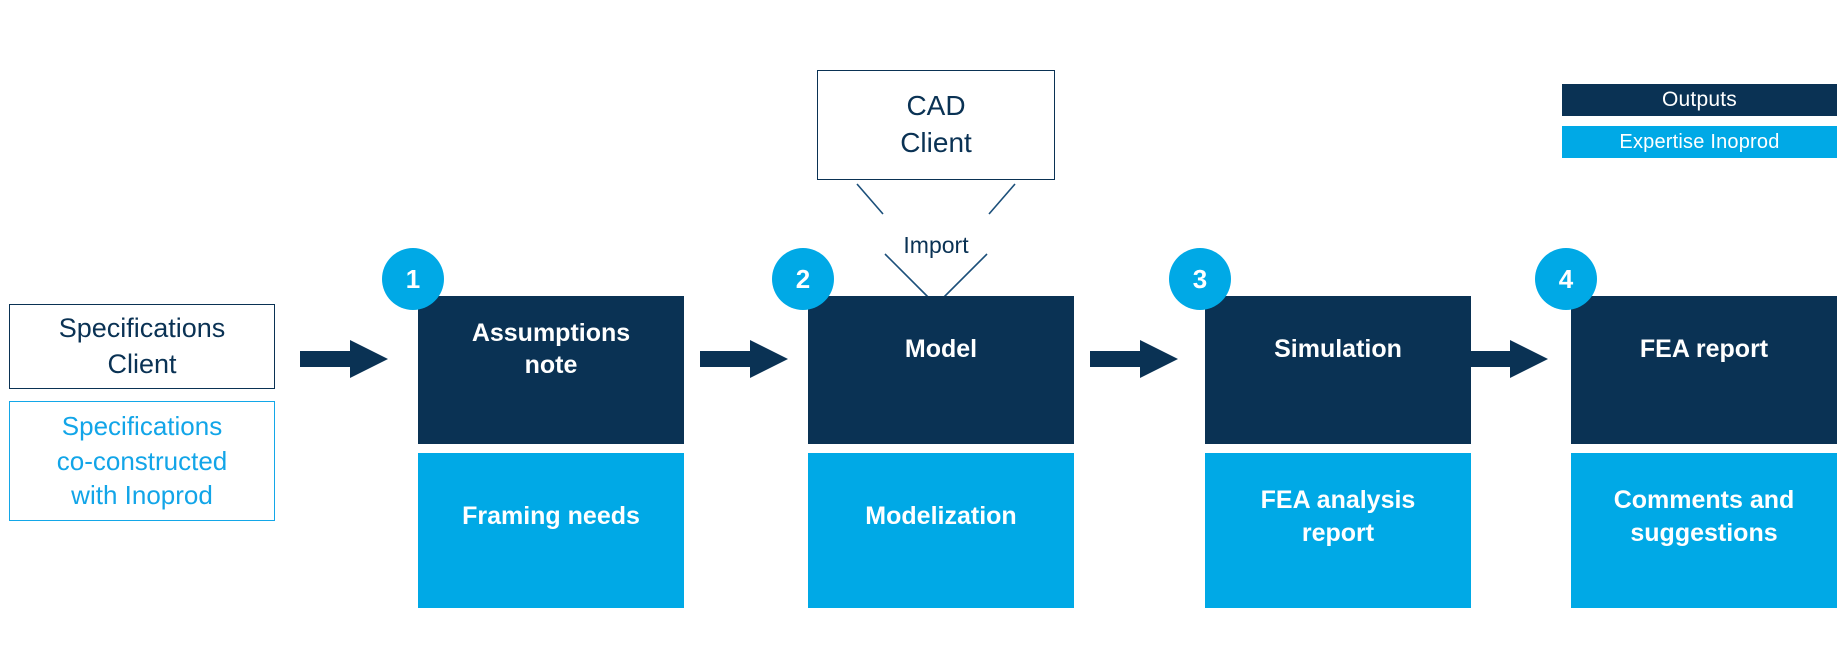 This screenshot has width=1837, height=650. I want to click on stage-output-box-1: Assumptions note, so click(551, 370).